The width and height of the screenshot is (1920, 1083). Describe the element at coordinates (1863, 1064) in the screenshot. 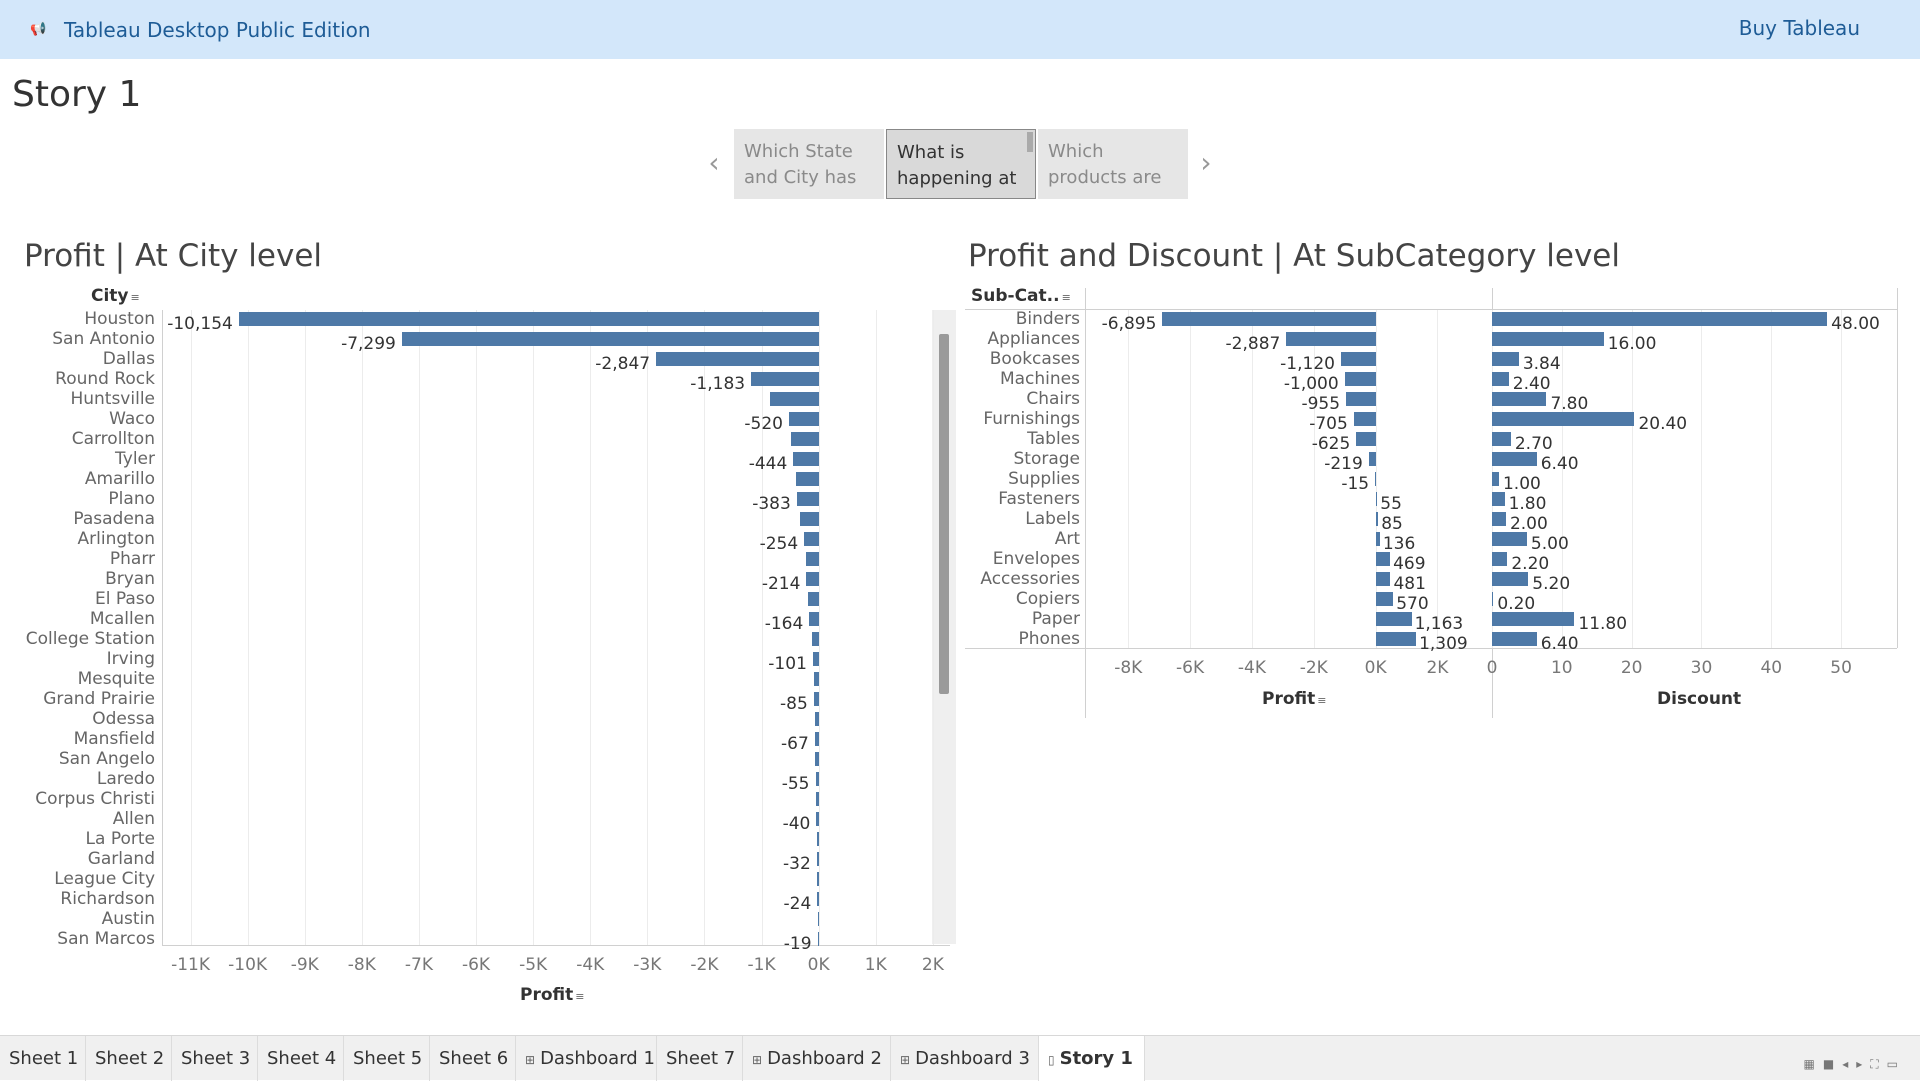

I see `next-sheet-icon: ▸` at that location.